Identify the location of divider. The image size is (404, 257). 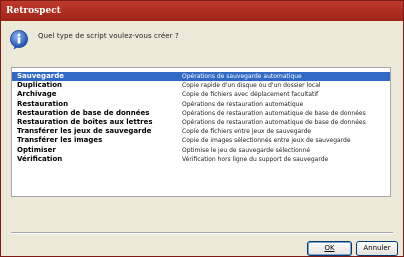
(202, 233).